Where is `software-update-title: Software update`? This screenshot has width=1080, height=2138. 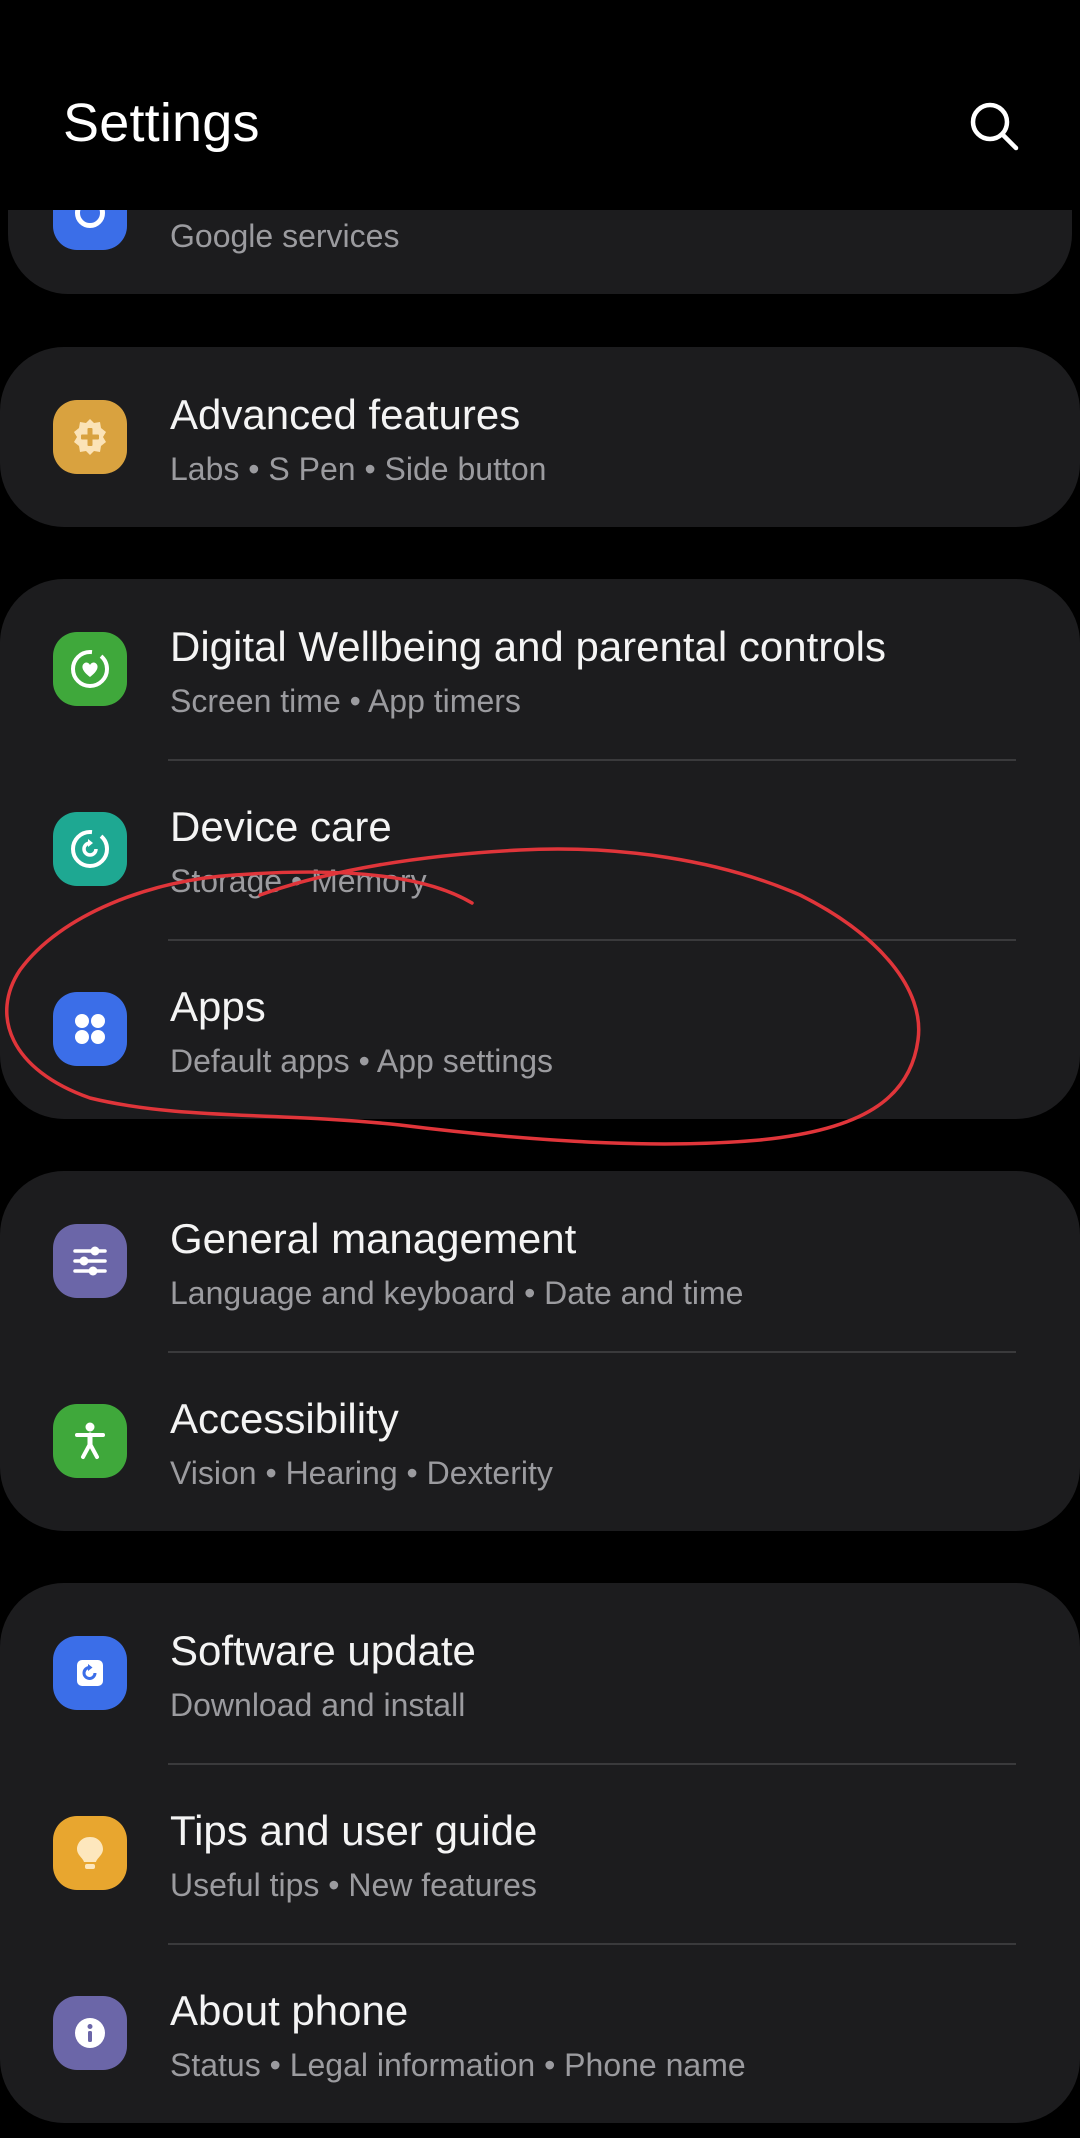 software-update-title: Software update is located at coordinates (323, 1650).